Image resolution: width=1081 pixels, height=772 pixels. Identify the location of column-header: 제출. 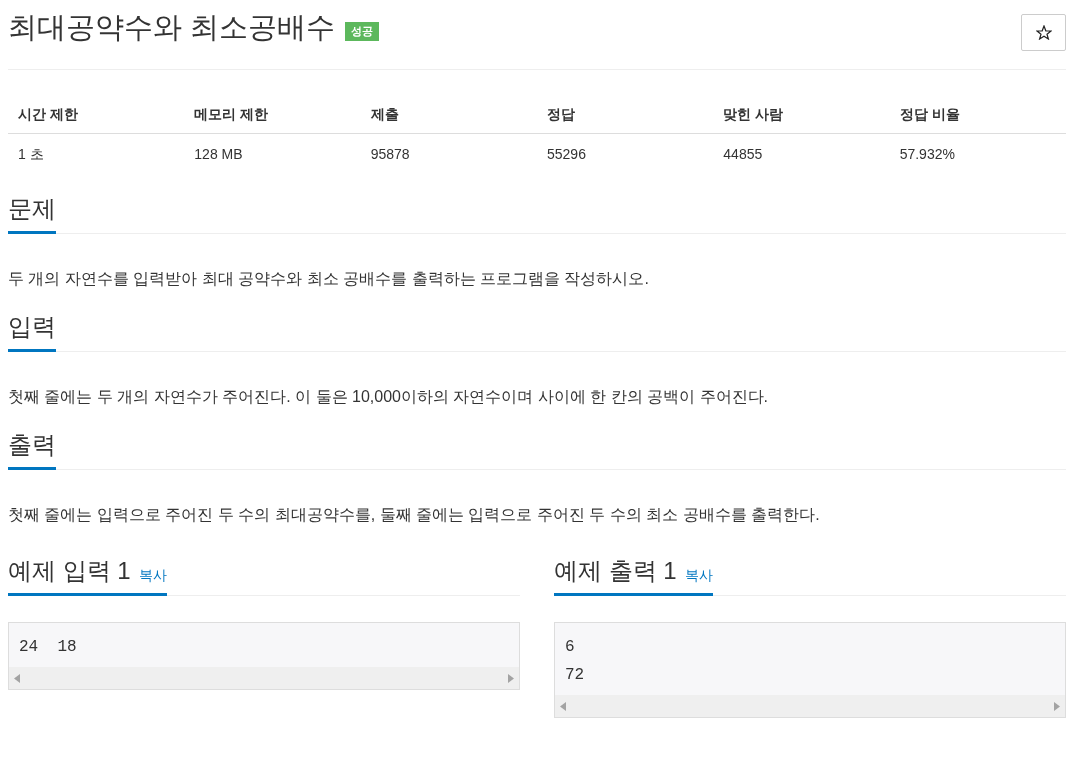
(448, 115).